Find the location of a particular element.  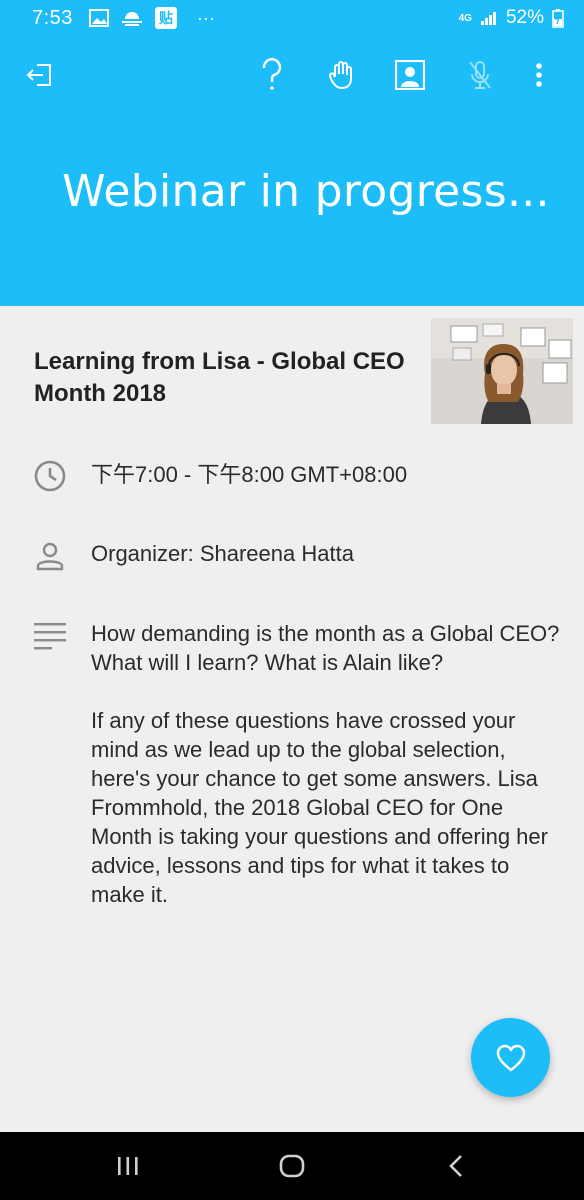

event-time: 下午7:00 - 下午8:00 GMT+08:00 is located at coordinates (249, 474).